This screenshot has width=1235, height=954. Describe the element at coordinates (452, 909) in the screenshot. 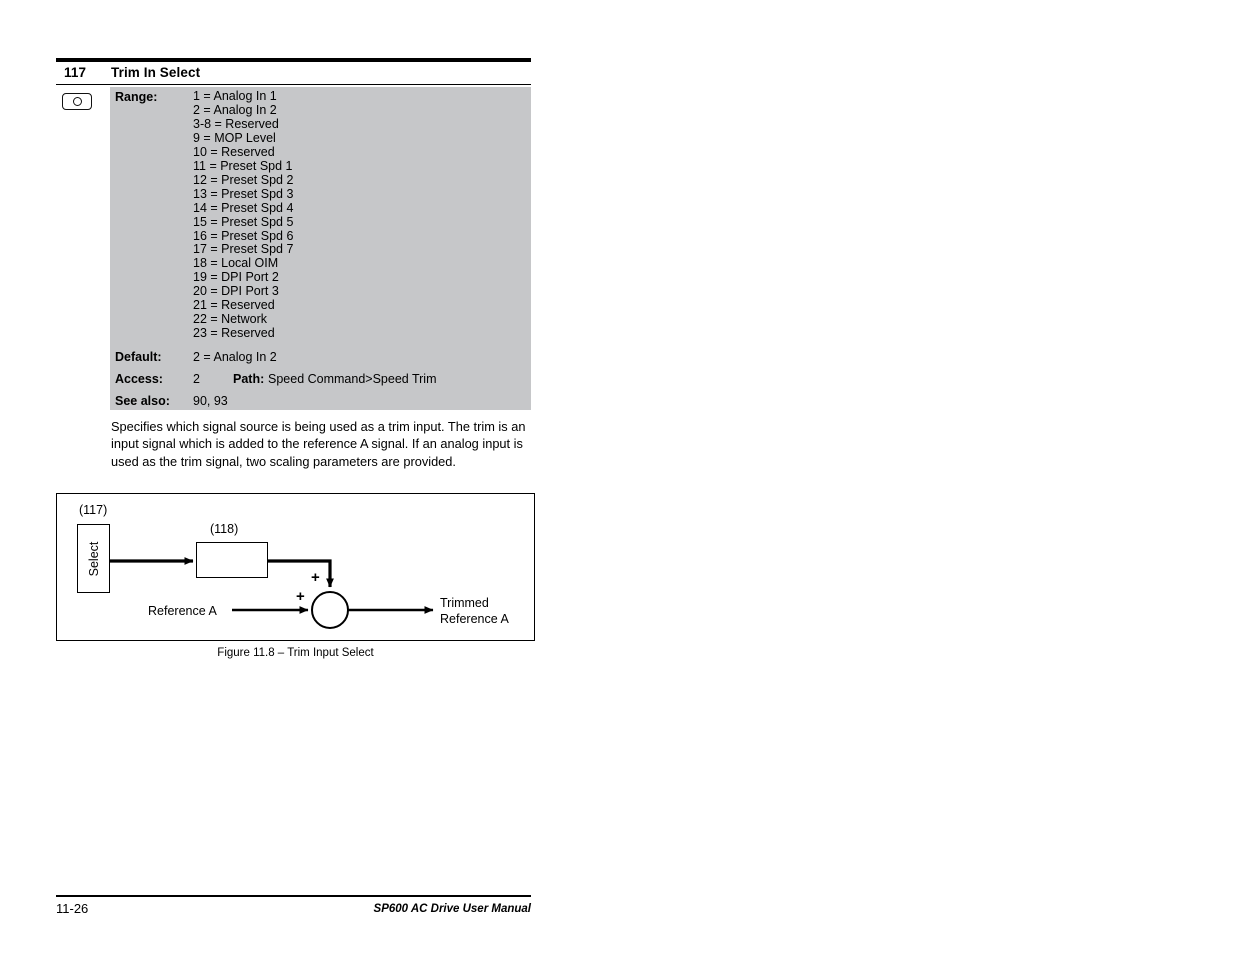

I see `footer-manual-title: SP600 AC Drive User Manual` at that location.